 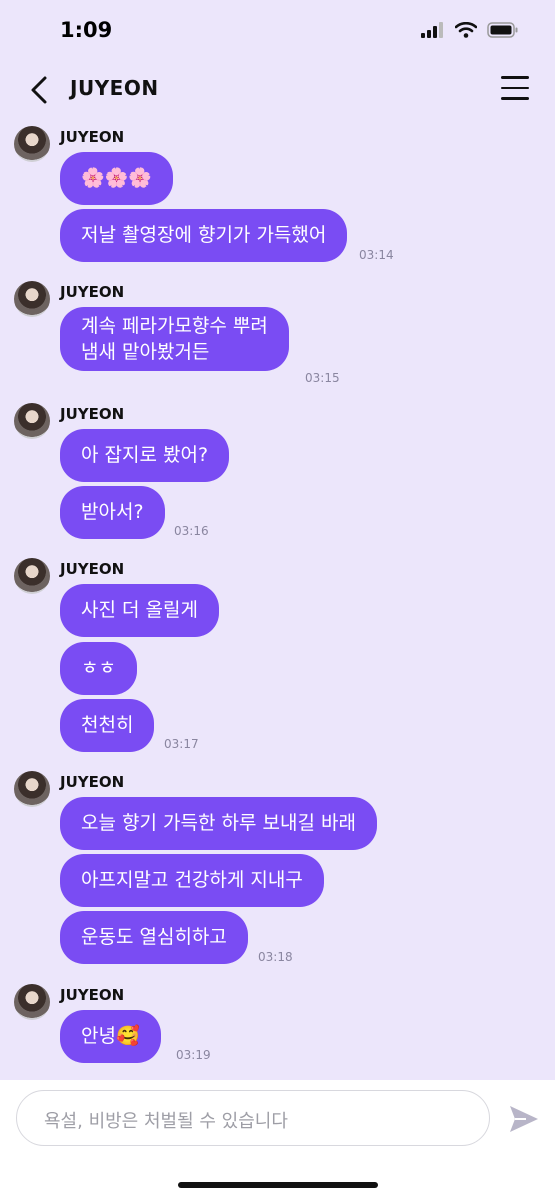 I want to click on message-time: 03:15, so click(x=322, y=378).